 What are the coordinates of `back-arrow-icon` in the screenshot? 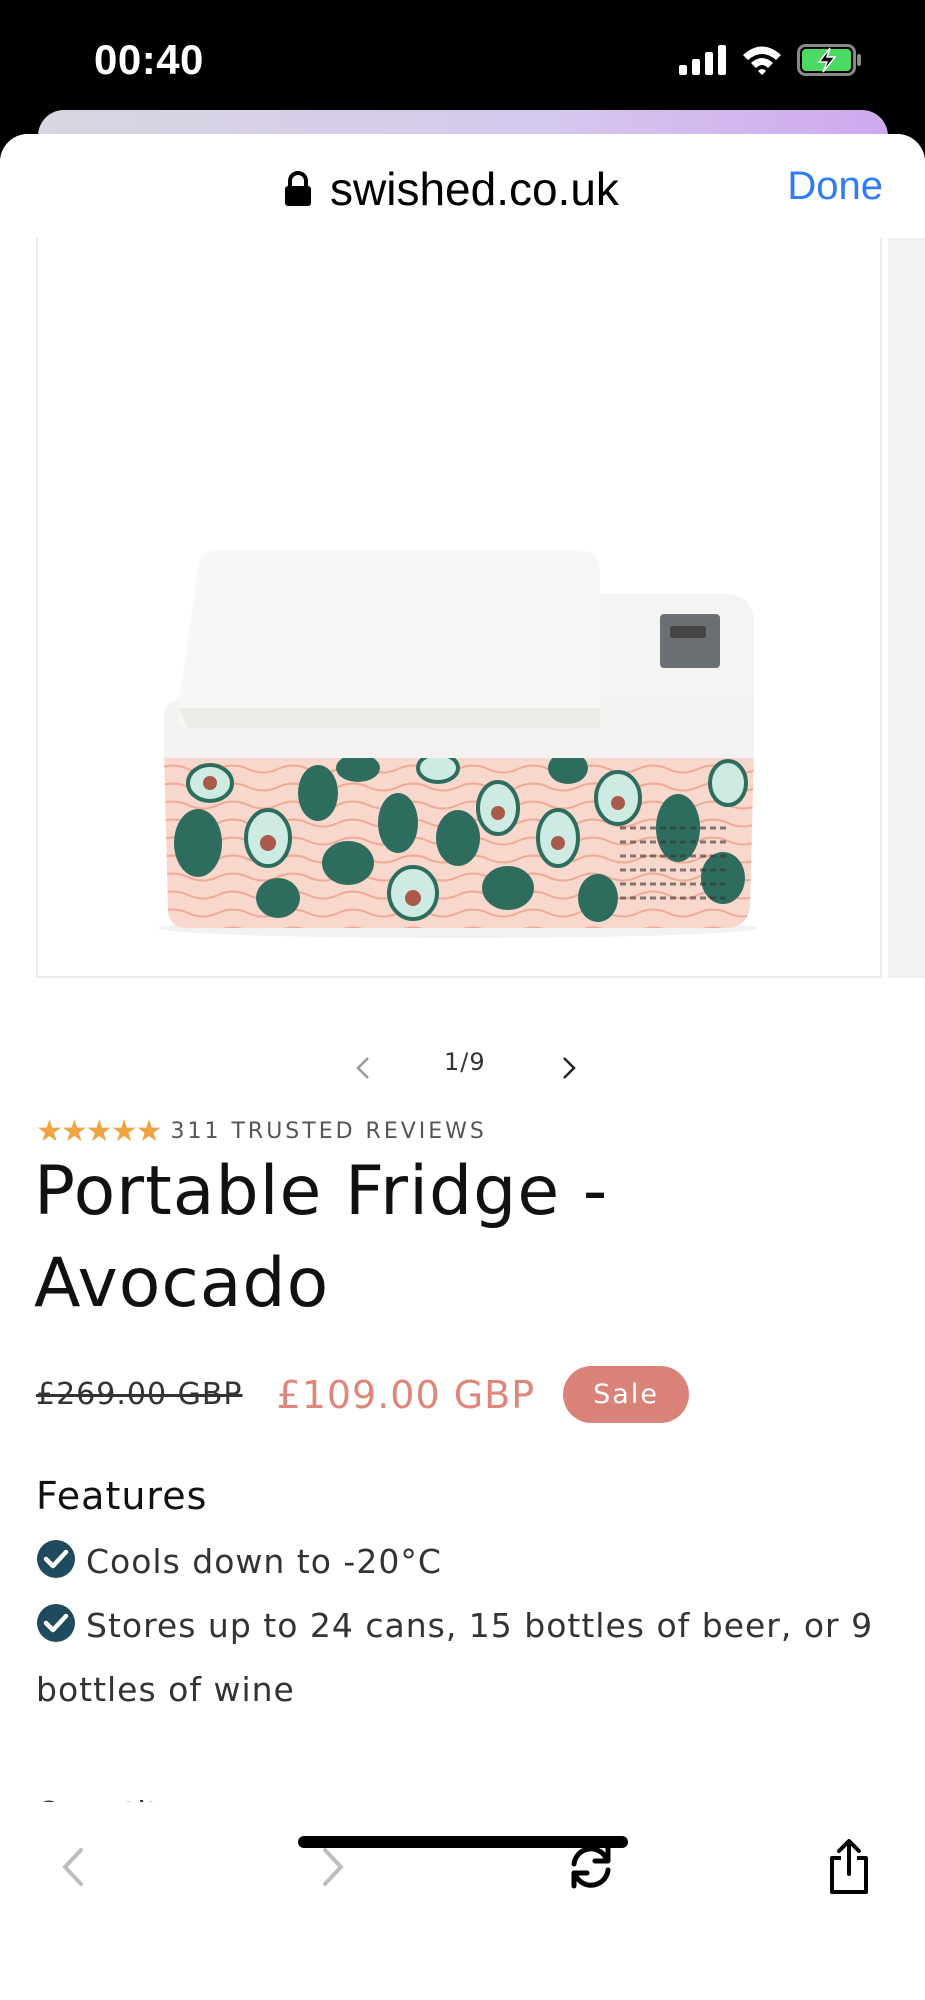 It's located at (72, 1867).